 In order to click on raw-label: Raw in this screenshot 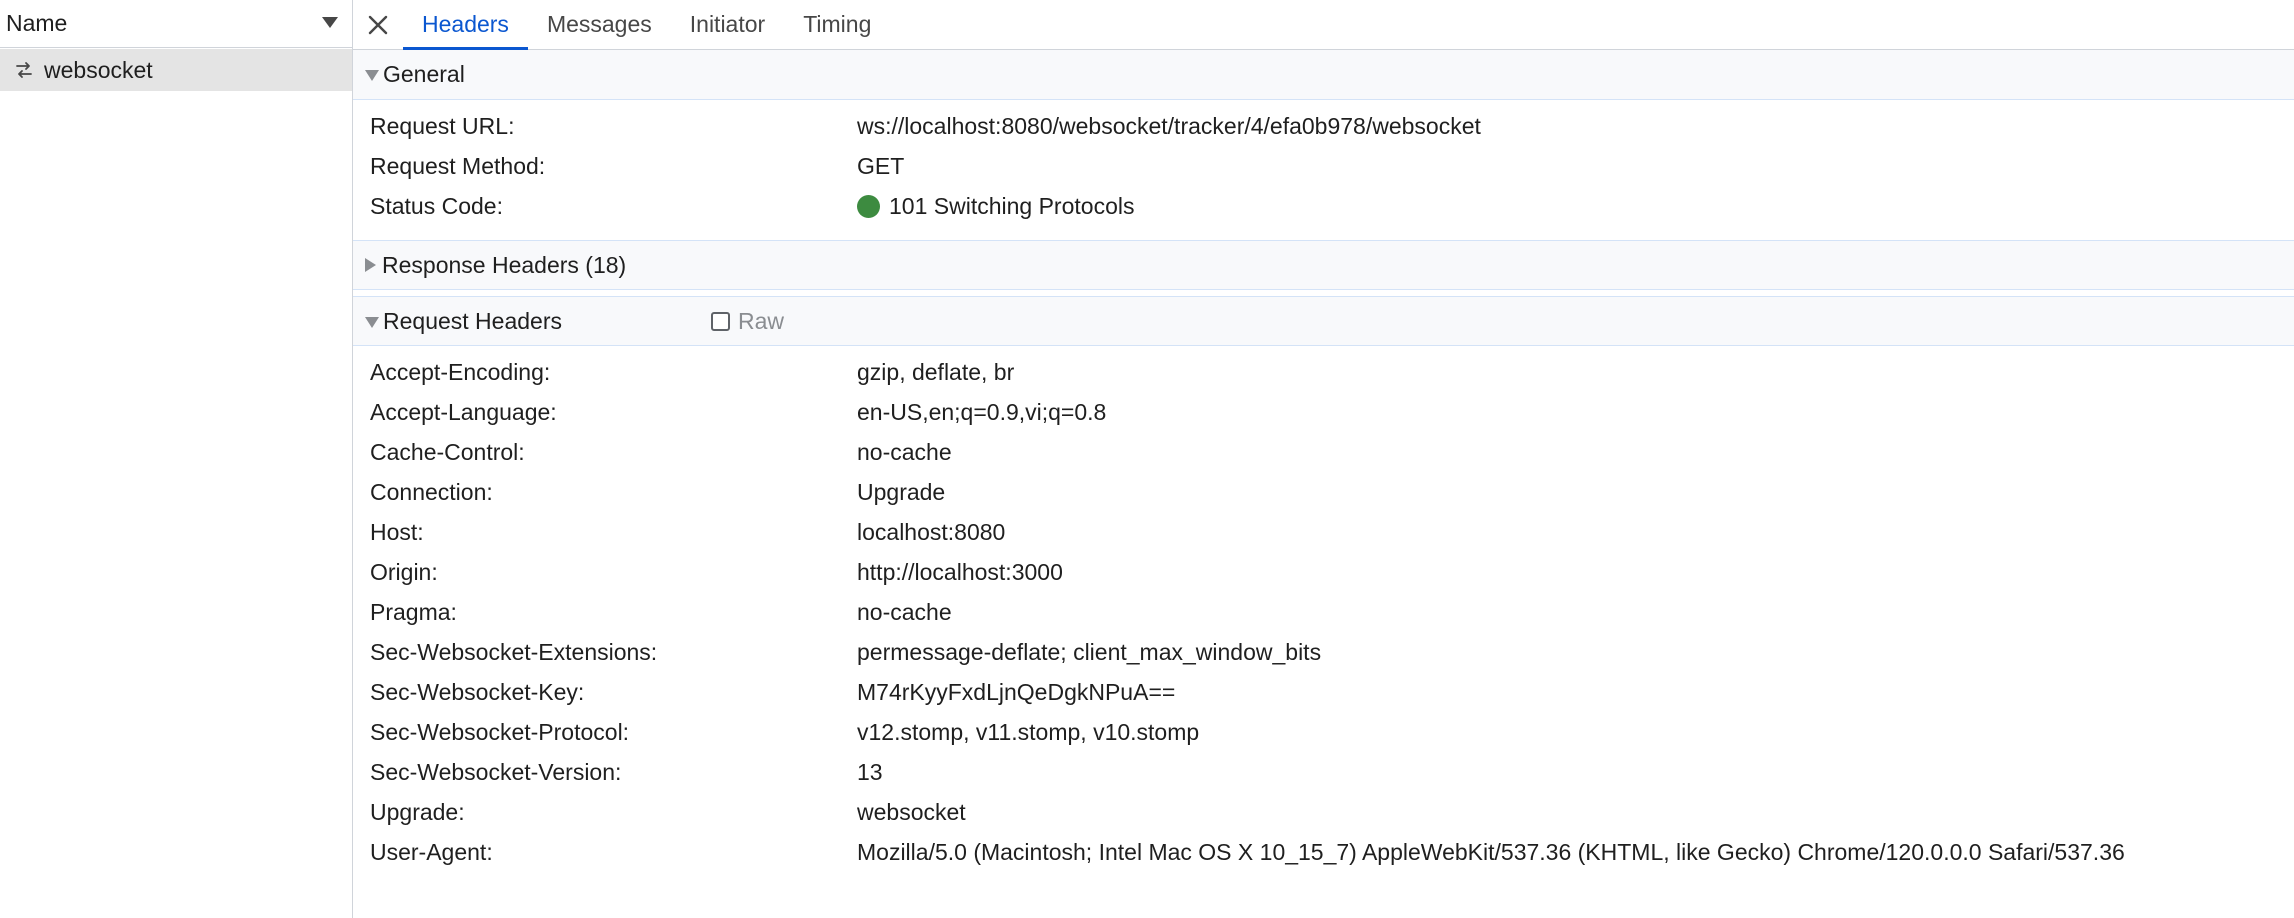, I will do `click(761, 320)`.